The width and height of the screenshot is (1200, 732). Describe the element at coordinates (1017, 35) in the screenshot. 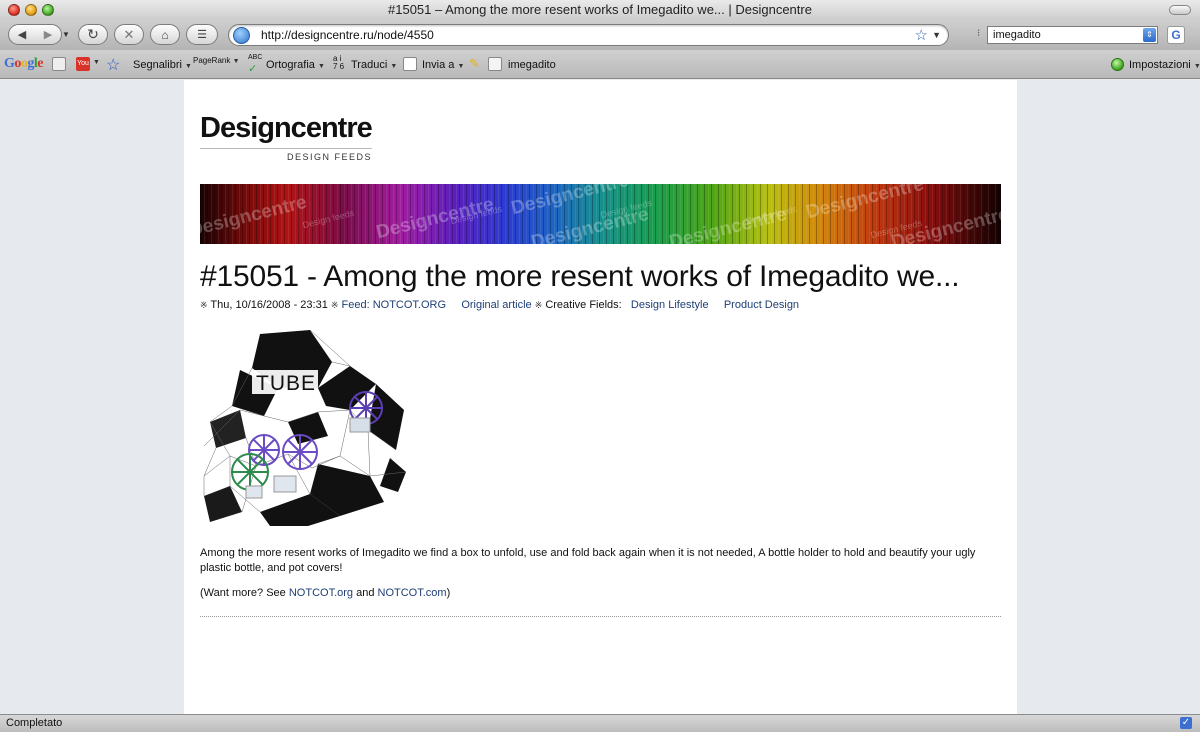

I see `search-input-value: imegadito` at that location.